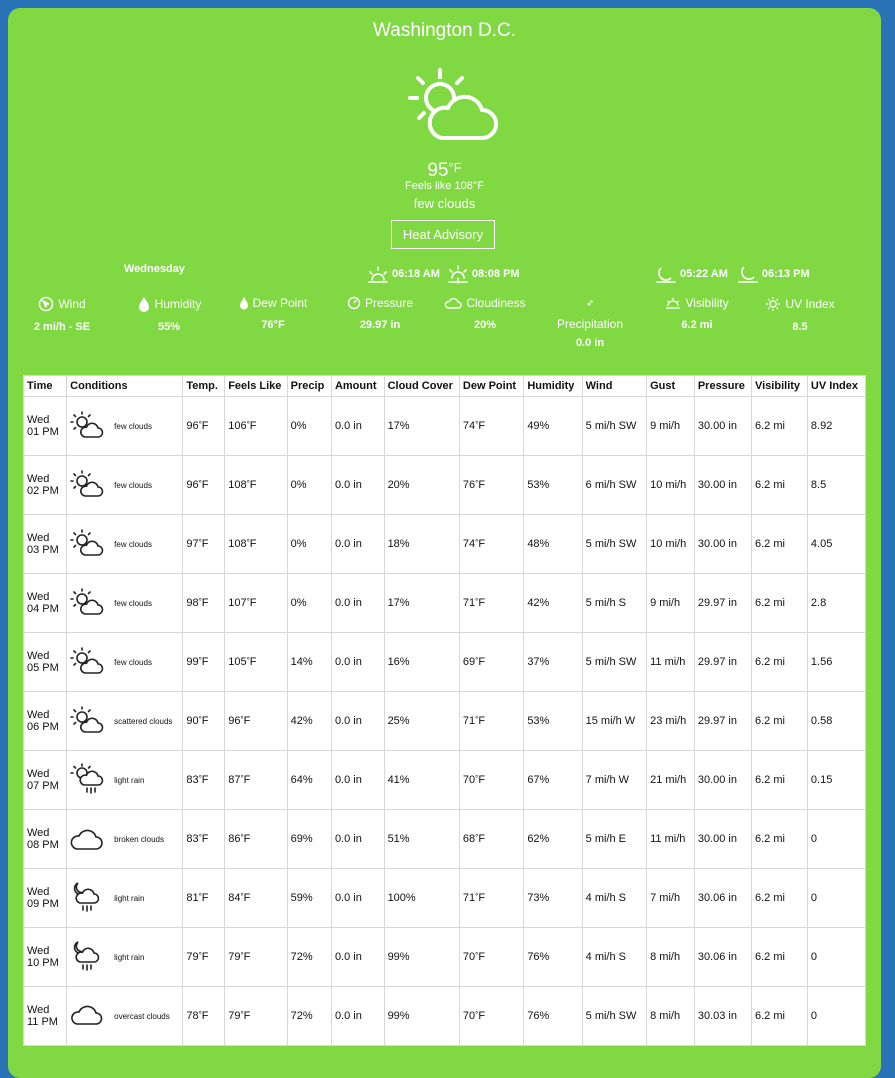 This screenshot has width=895, height=1078. Describe the element at coordinates (495, 274) in the screenshot. I see `sunset-time: 08:08 PM` at that location.